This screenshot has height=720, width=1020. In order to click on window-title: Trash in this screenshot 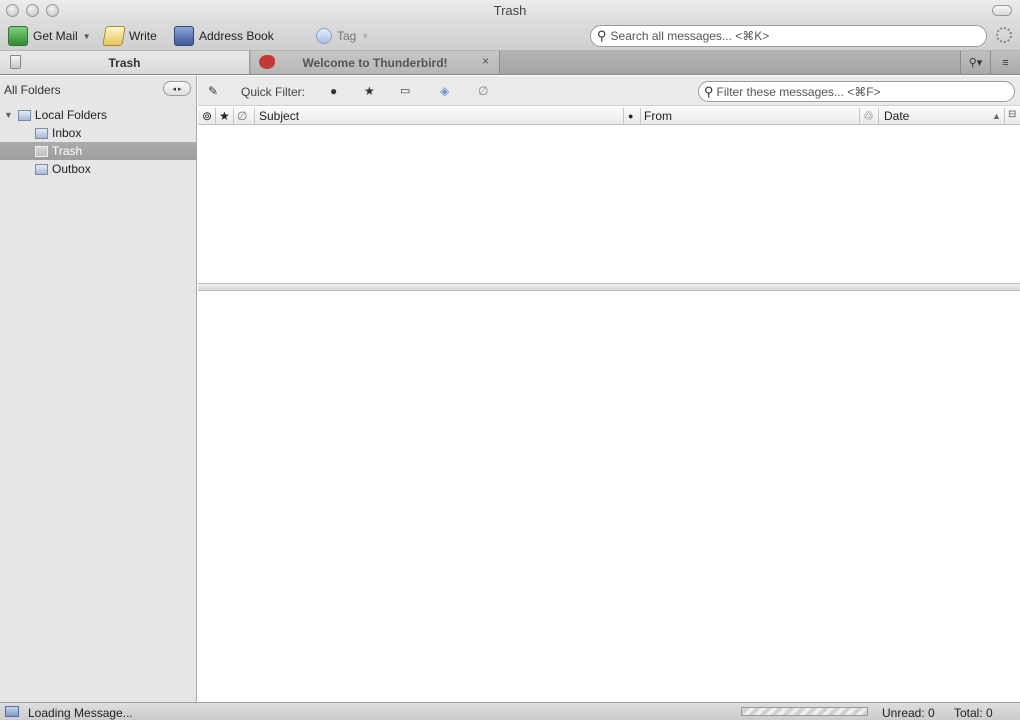, I will do `click(510, 10)`.